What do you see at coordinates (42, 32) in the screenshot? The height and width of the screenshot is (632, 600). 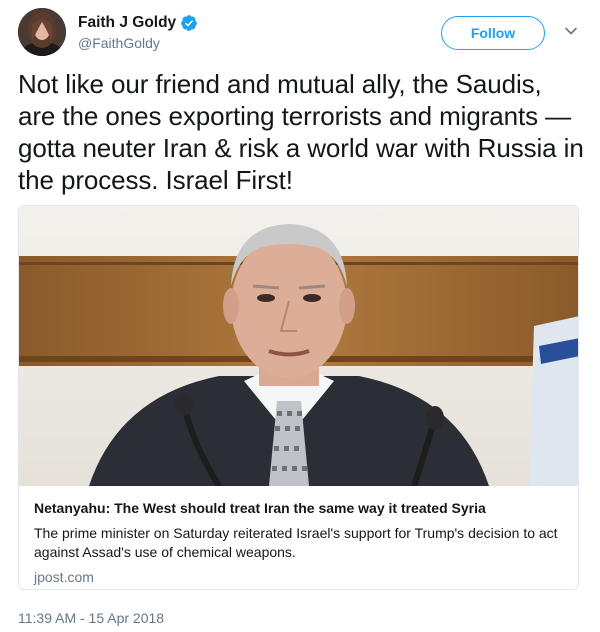 I see `avatar` at bounding box center [42, 32].